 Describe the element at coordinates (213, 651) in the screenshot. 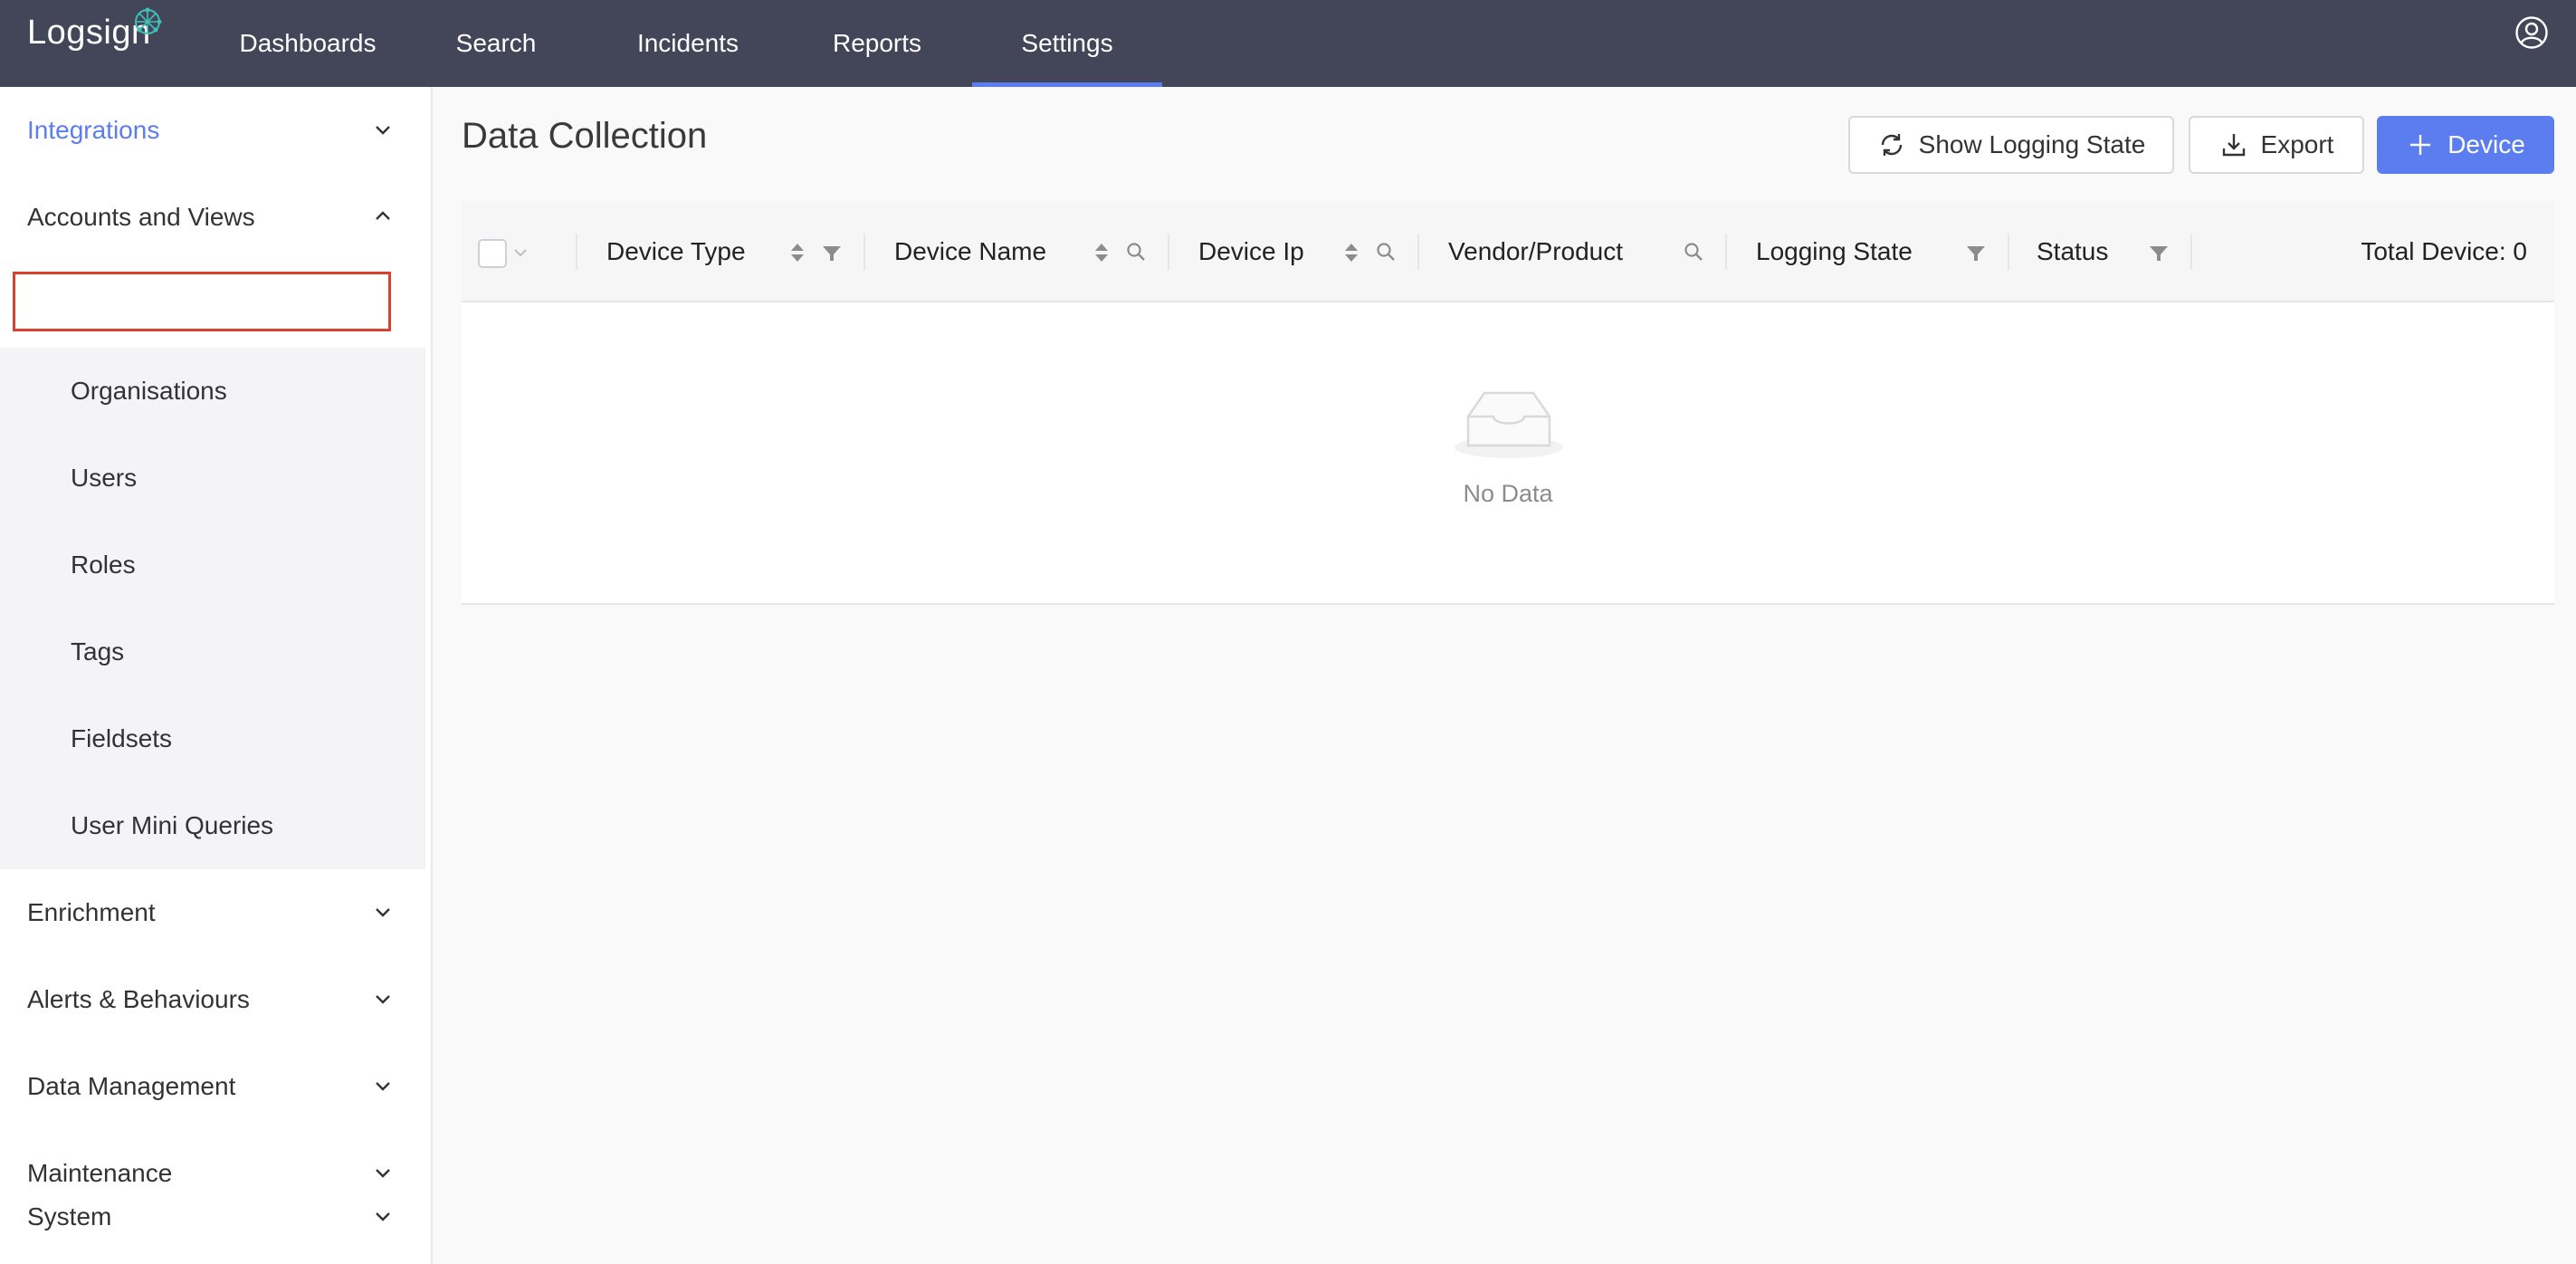

I see `sidebar-item-tags: Tags` at that location.